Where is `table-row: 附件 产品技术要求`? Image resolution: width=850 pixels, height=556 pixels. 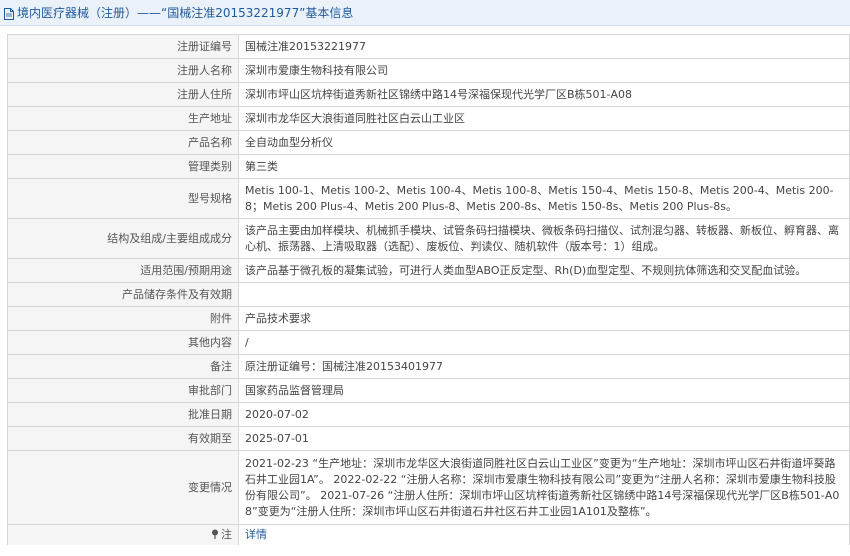 table-row: 附件 产品技术要求 is located at coordinates (428, 318).